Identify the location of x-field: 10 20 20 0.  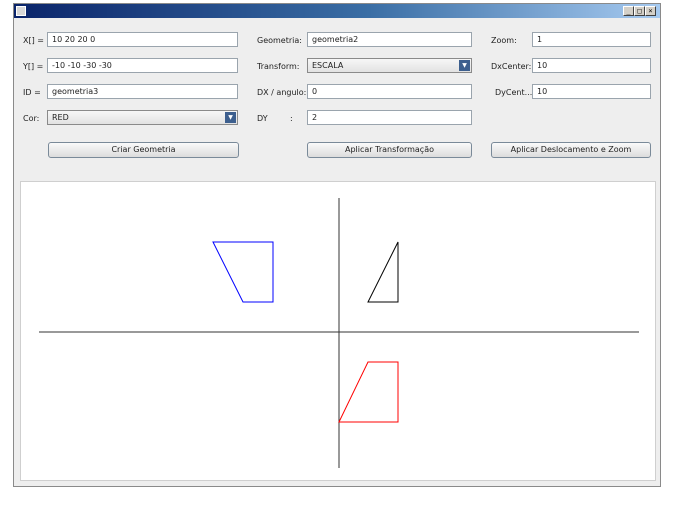
(142, 39).